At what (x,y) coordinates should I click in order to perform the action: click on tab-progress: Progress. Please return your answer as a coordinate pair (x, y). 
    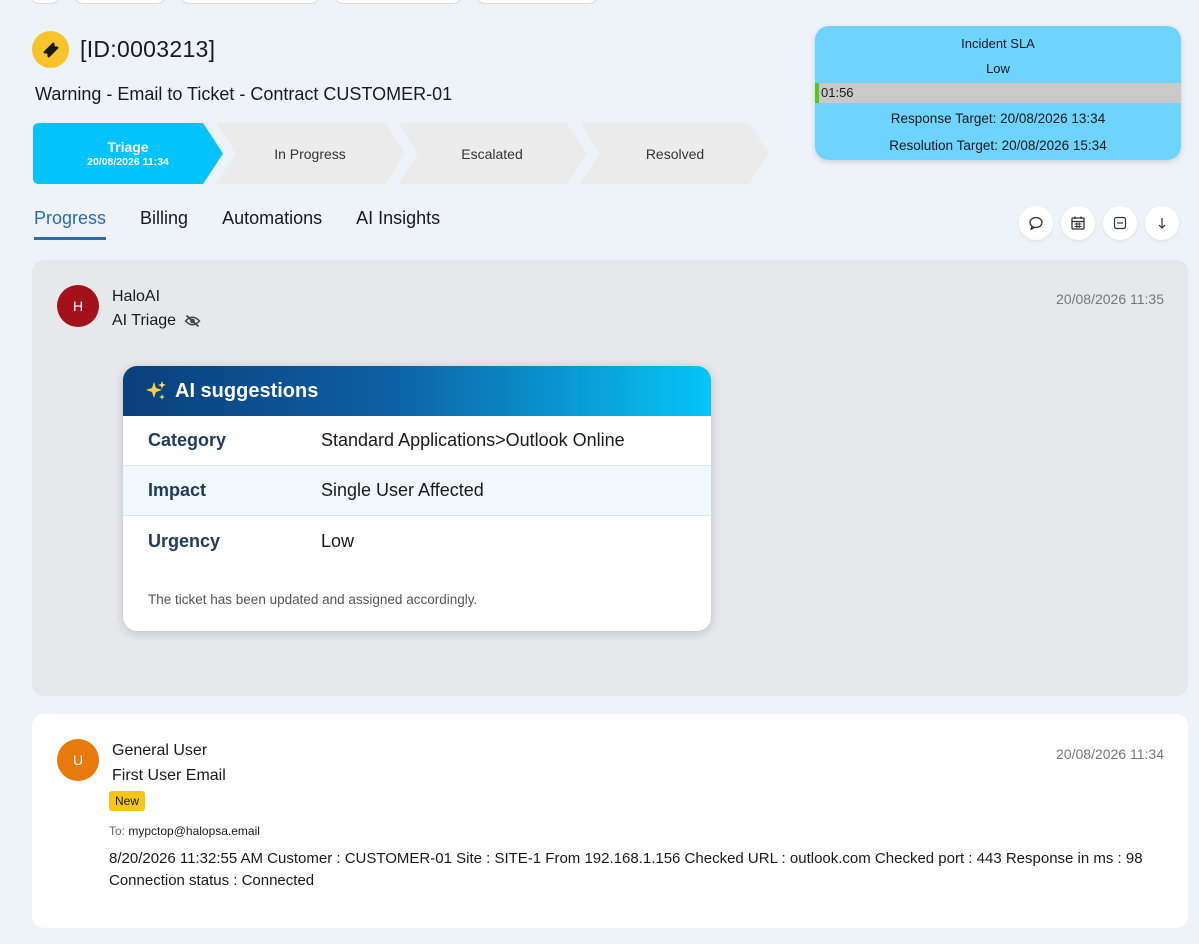
    Looking at the image, I should click on (70, 224).